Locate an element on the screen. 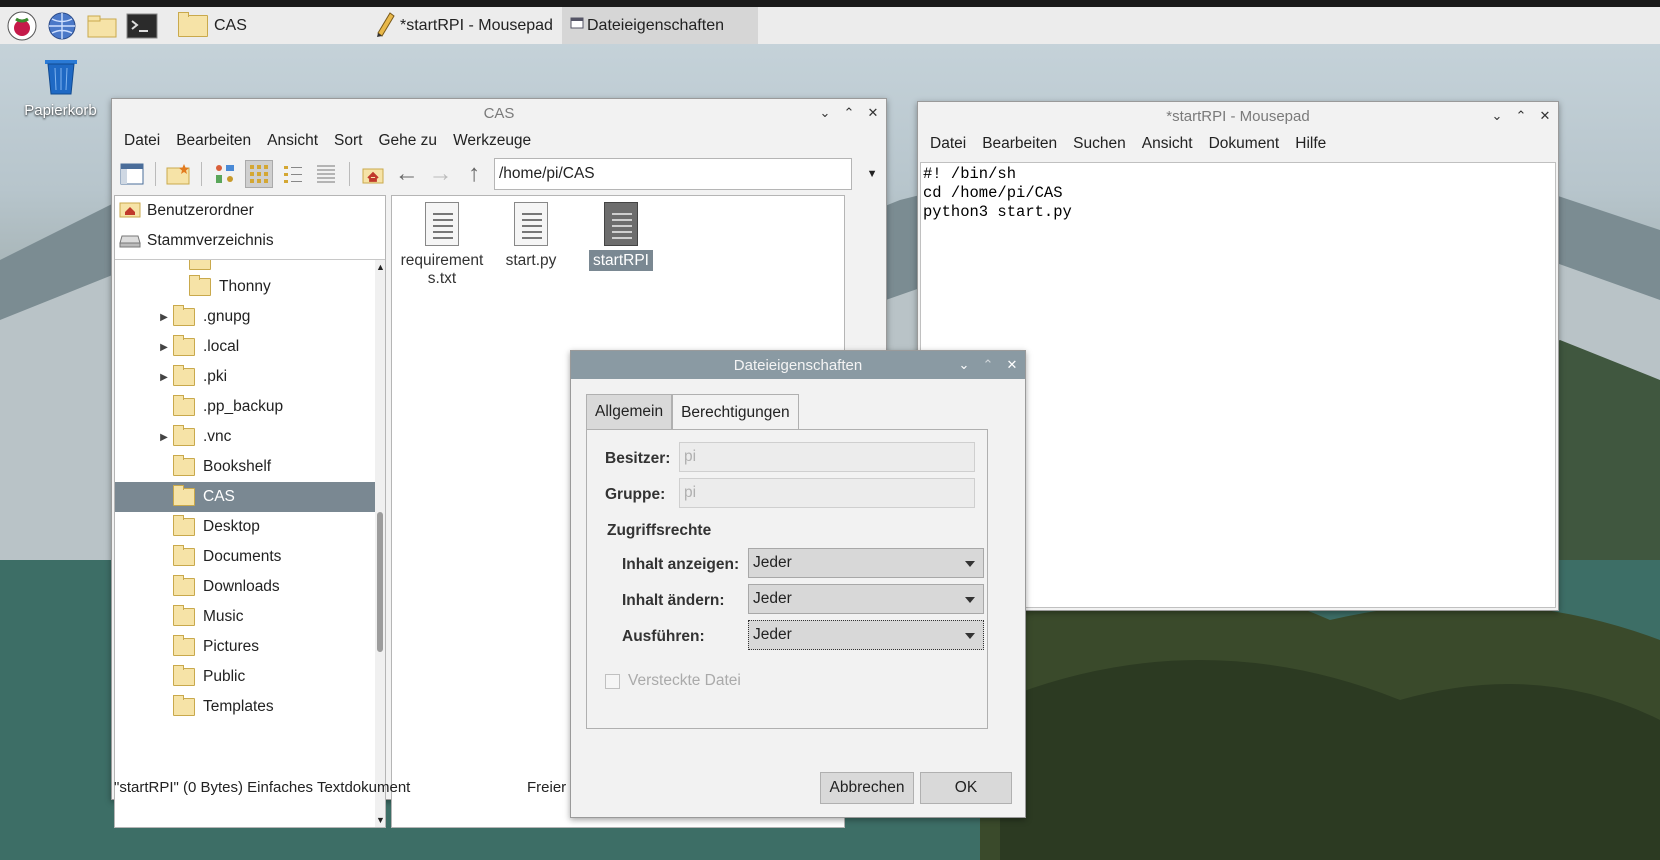 The height and width of the screenshot is (860, 1660). task-cas: CAS is located at coordinates (268, 25).